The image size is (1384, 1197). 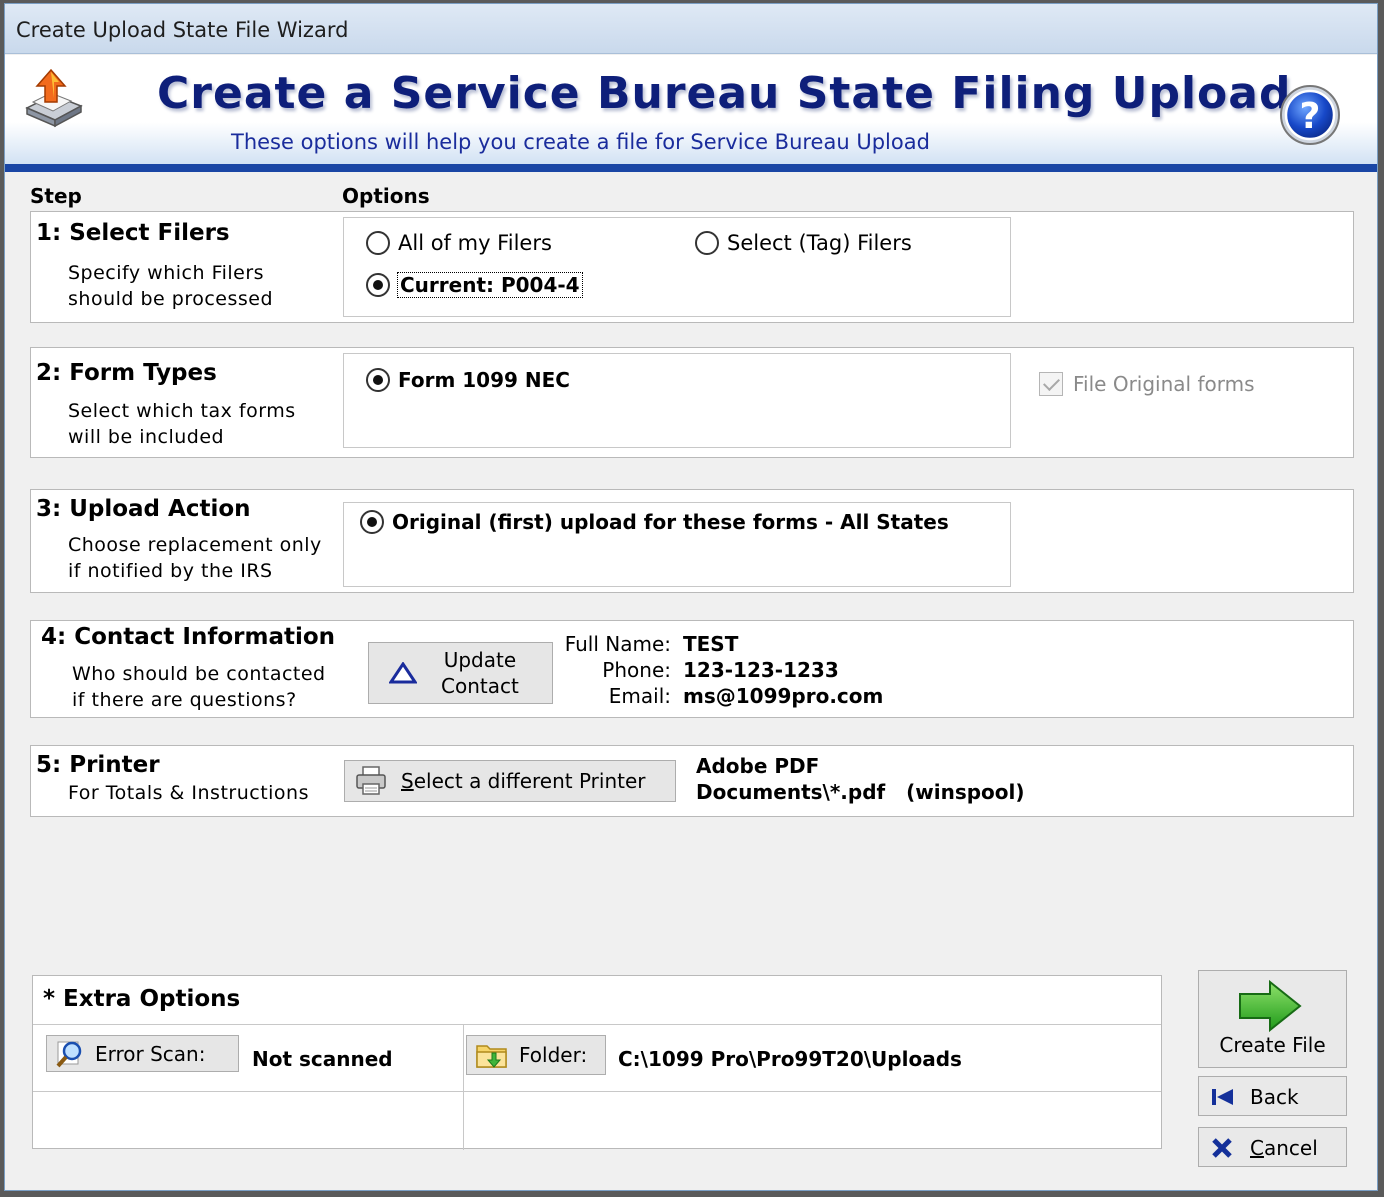 I want to click on step-column-header: Step, so click(x=56, y=196).